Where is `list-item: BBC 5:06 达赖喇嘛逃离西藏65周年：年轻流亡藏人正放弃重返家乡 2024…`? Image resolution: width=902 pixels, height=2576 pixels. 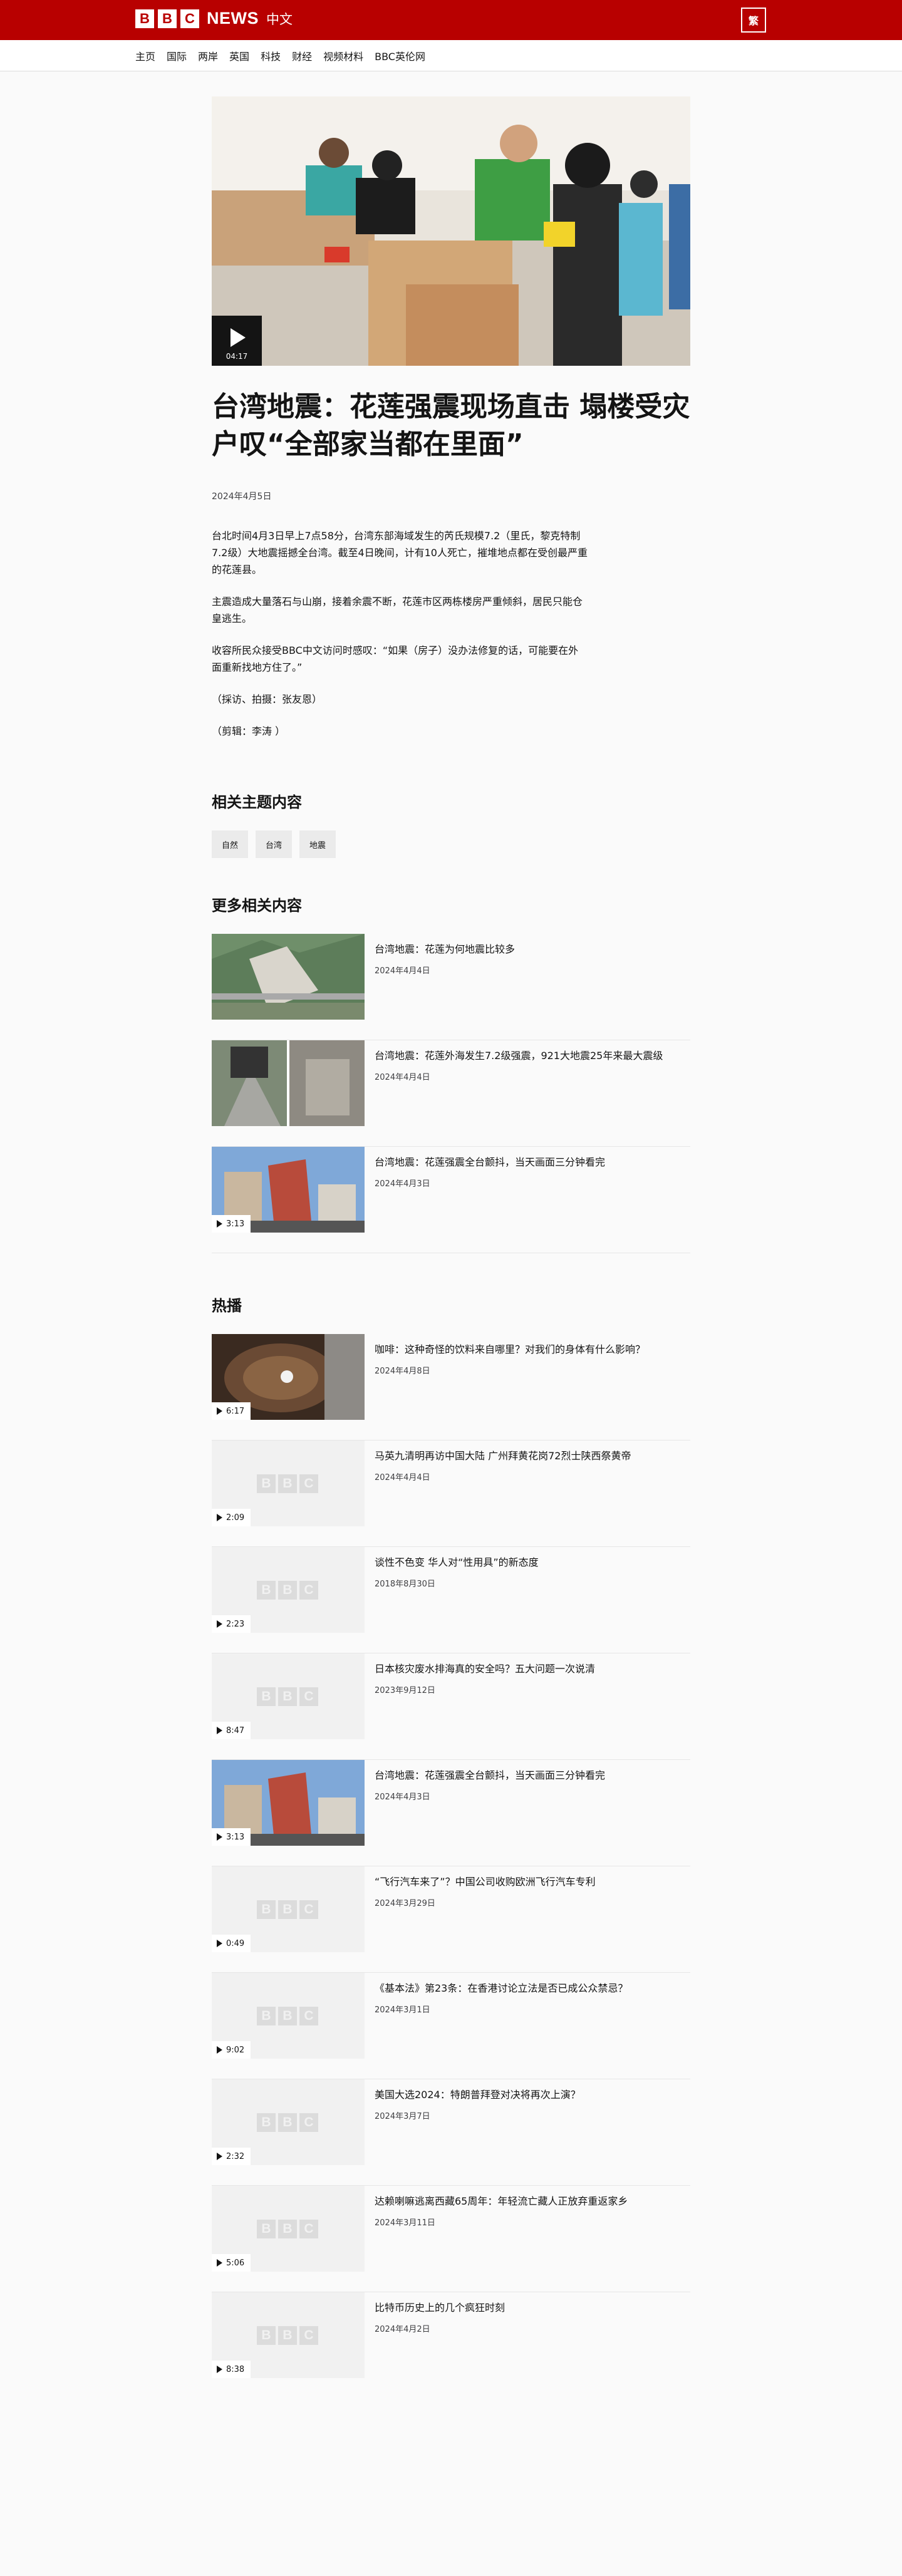 list-item: BBC 5:06 达赖喇嘛逃离西藏65周年：年轻流亡藏人正放弃重返家乡 2024… is located at coordinates (451, 2239).